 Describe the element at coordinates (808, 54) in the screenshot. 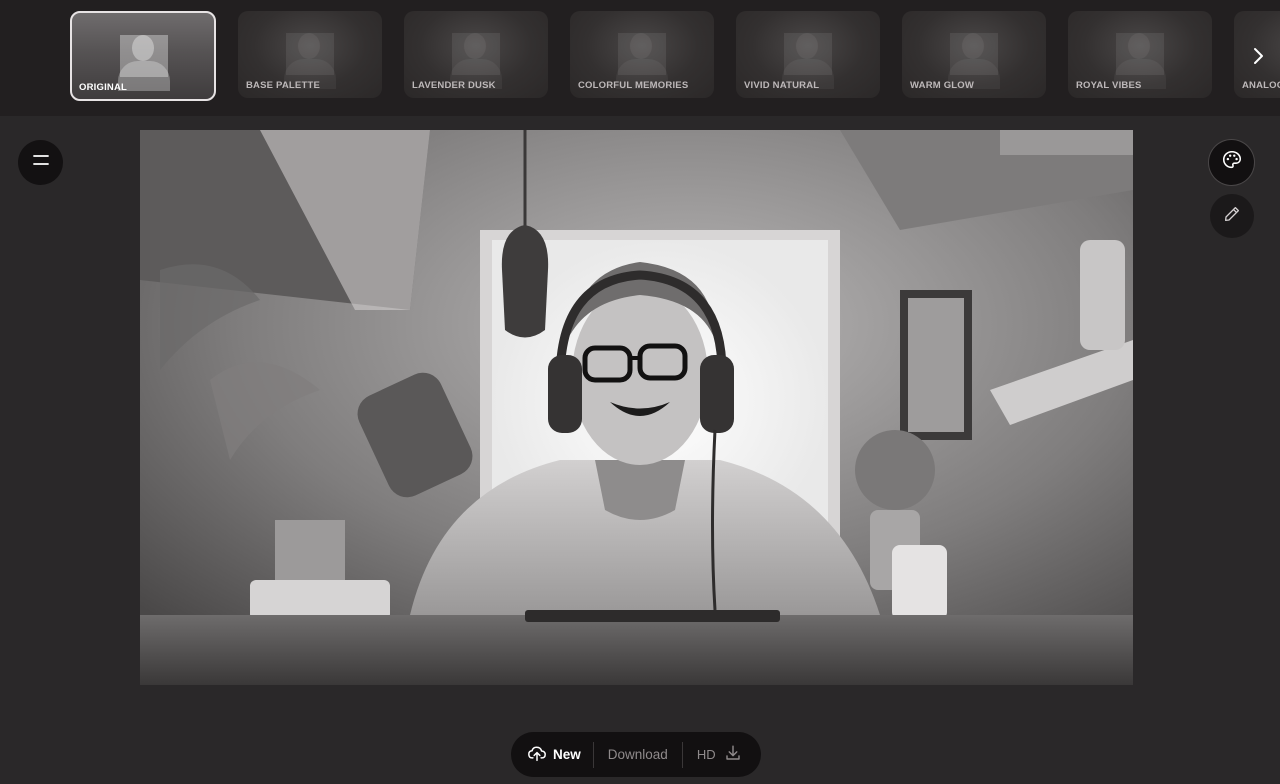

I see `filter-vivid-natural: VIVID NATURAL` at that location.